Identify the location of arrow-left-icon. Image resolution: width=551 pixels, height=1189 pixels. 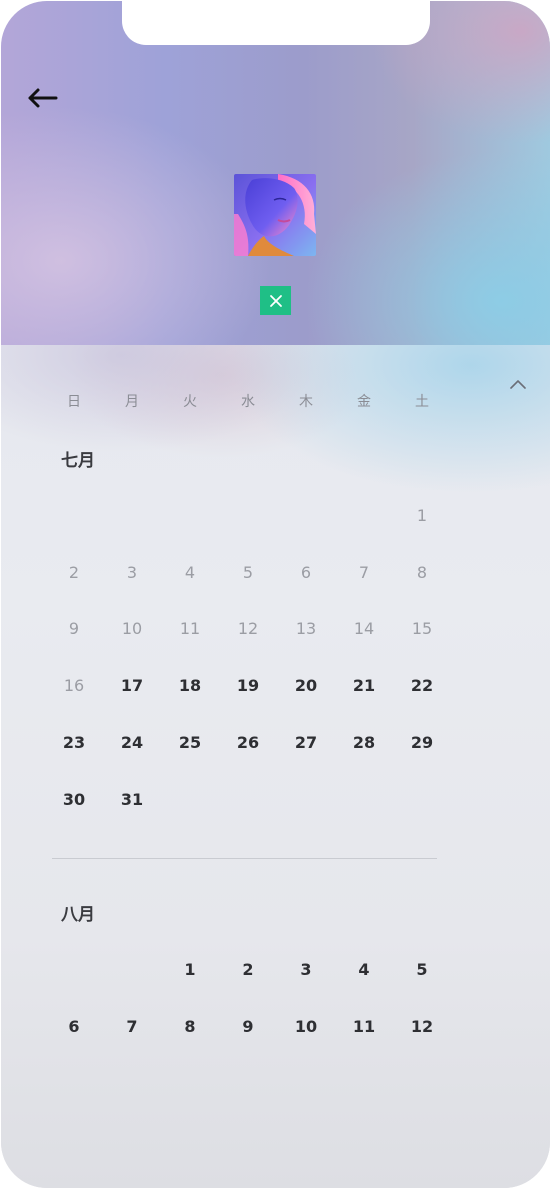
(43, 98).